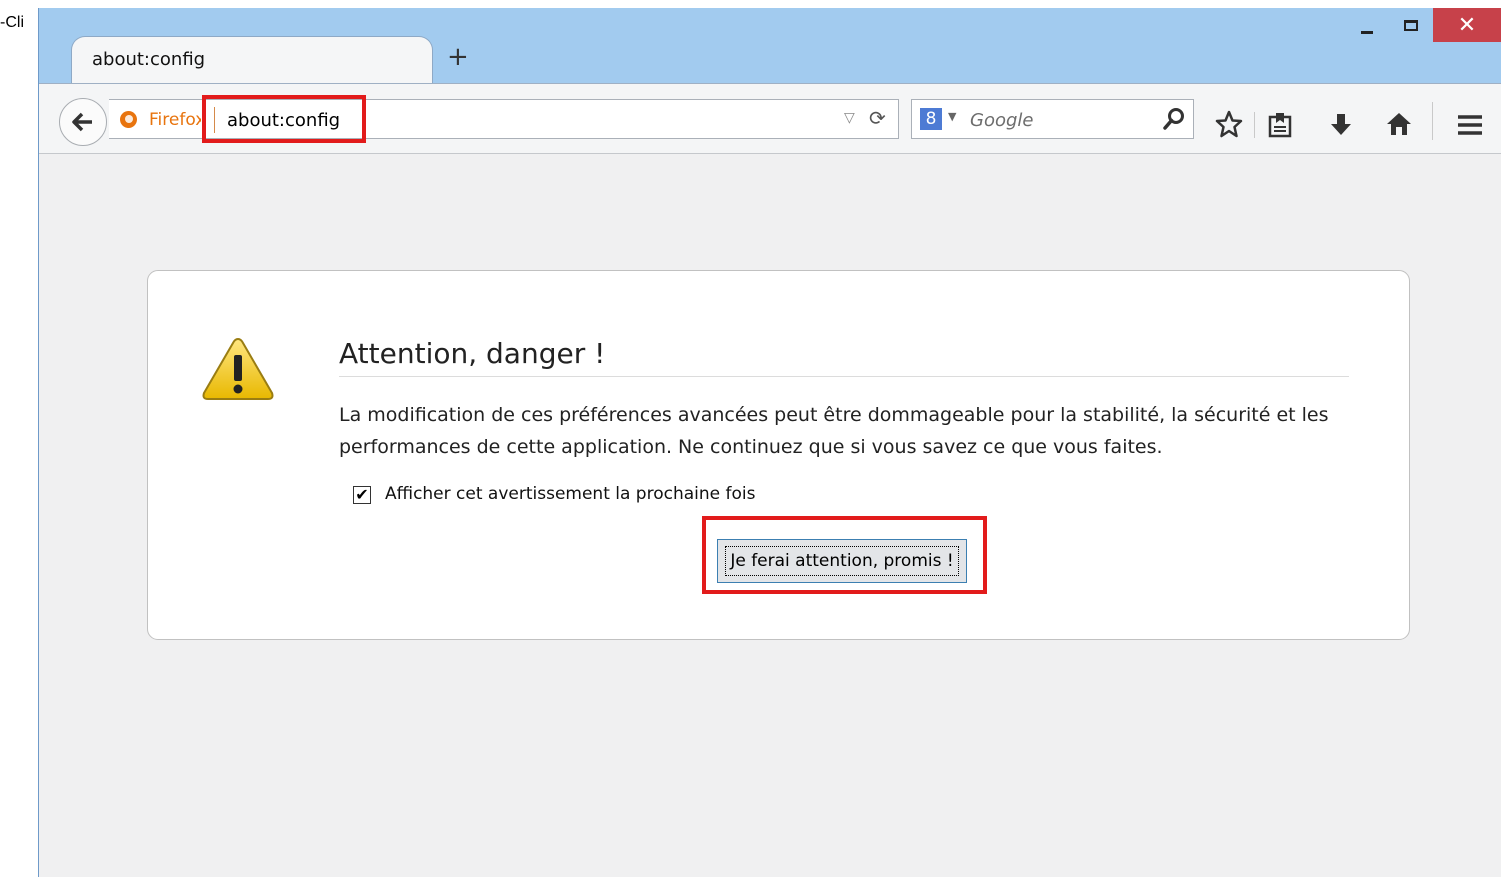 The image size is (1501, 877). I want to click on show-warning-checkbox: ✔, so click(362, 495).